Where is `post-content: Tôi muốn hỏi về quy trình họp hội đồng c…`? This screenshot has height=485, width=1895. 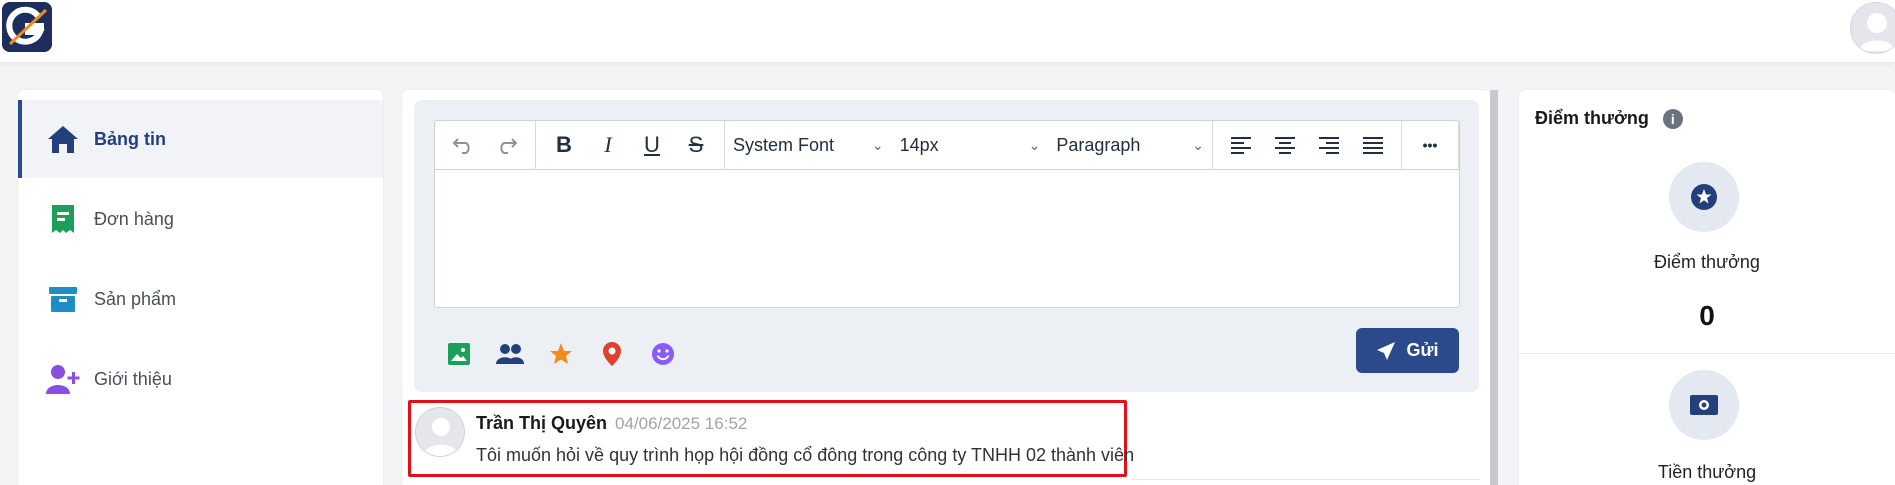
post-content: Tôi muốn hỏi về quy trình họp hội đồng c… is located at coordinates (805, 455).